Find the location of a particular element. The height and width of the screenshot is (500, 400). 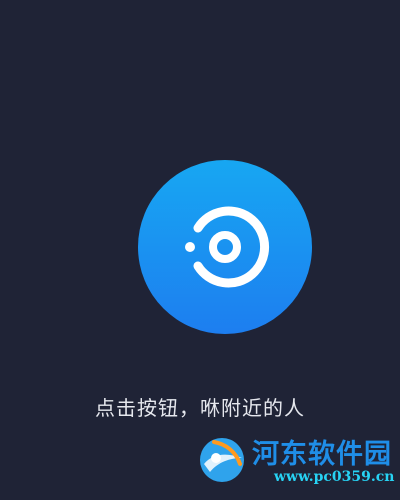

radar-target-icon is located at coordinates (227, 247).